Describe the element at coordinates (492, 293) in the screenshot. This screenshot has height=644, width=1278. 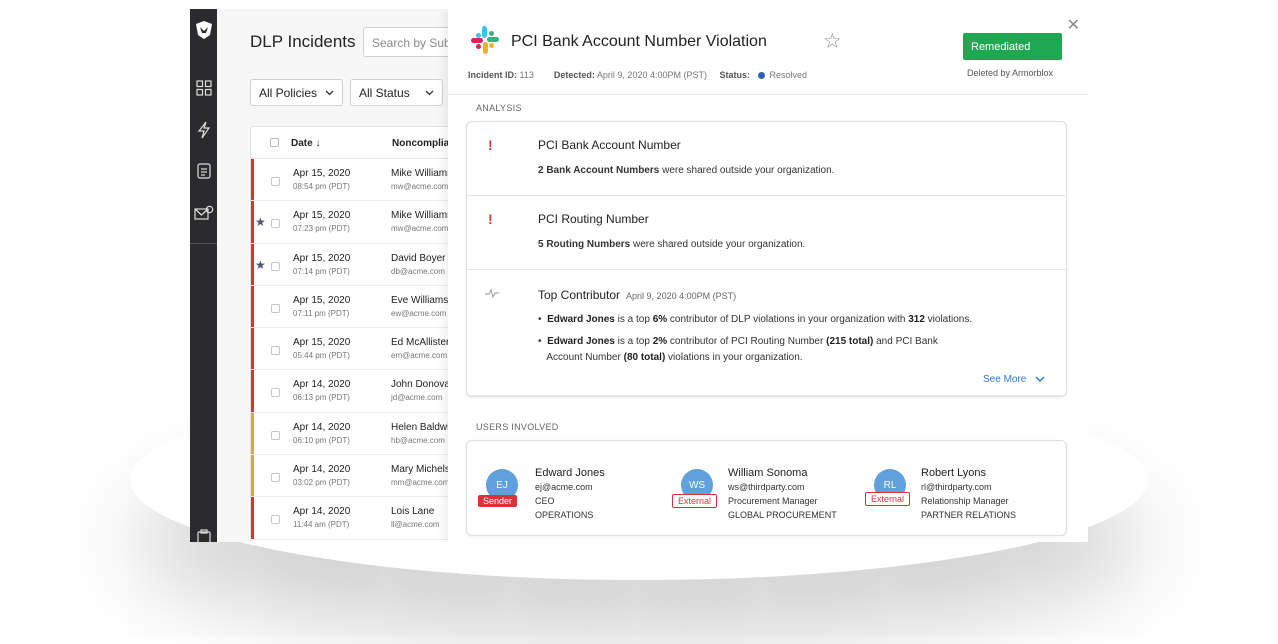
I see `activity-pulse-icon` at that location.